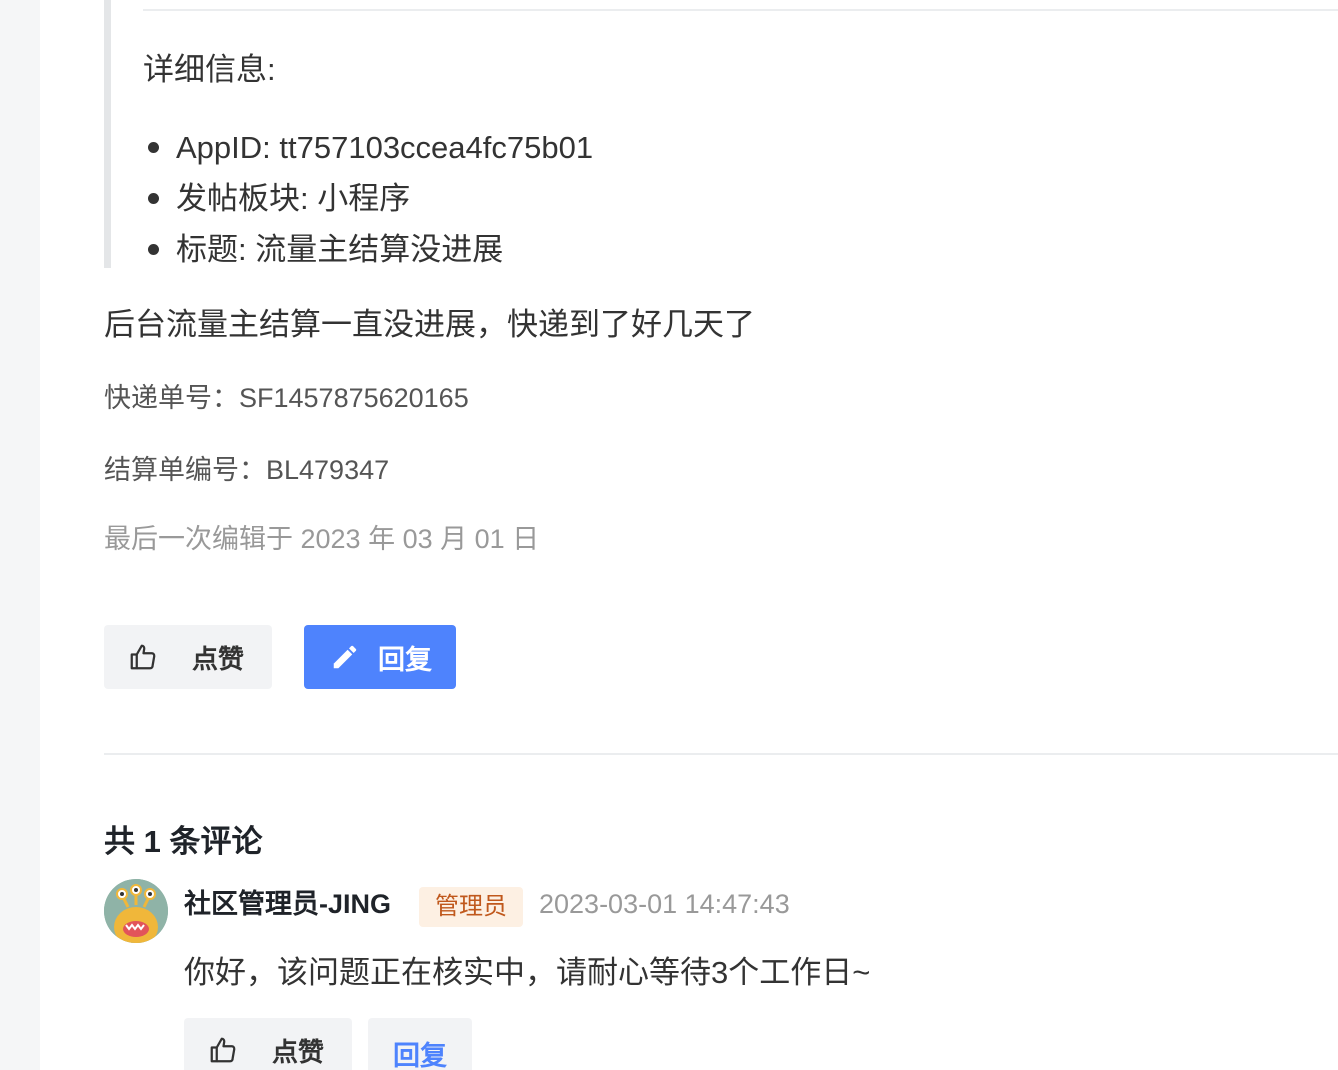 Image resolution: width=1338 pixels, height=1070 pixels. I want to click on detail-item-appid: AppID: tt757103ccea4fc75b01, so click(368, 147).